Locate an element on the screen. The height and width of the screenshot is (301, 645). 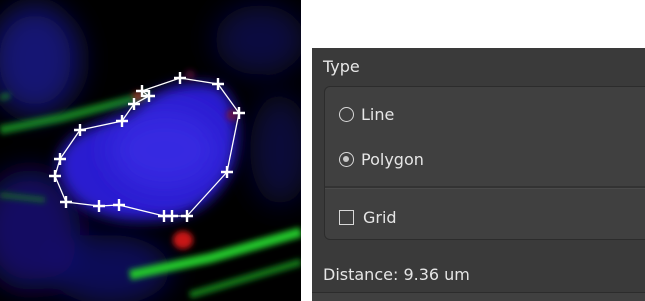
grid-checkbox is located at coordinates (346, 217).